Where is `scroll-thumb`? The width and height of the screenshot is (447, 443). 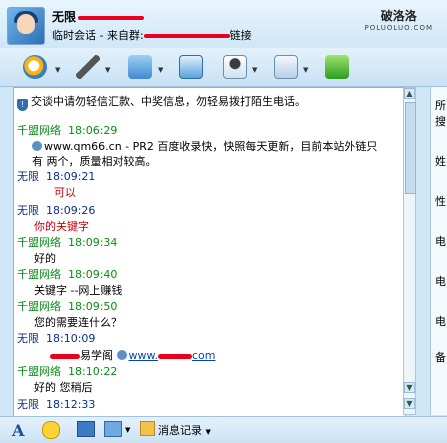 scroll-thumb is located at coordinates (410, 148).